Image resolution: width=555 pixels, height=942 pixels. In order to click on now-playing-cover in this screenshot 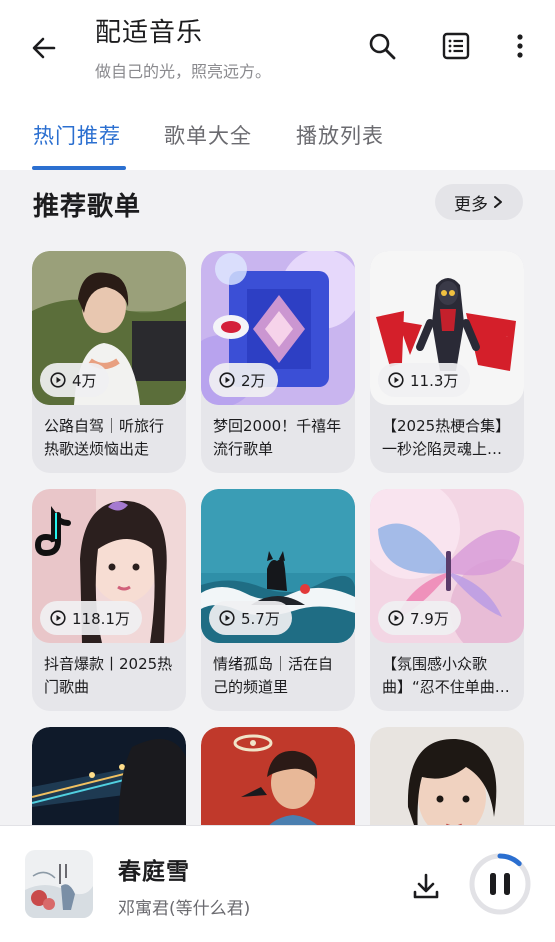, I will do `click(59, 884)`.